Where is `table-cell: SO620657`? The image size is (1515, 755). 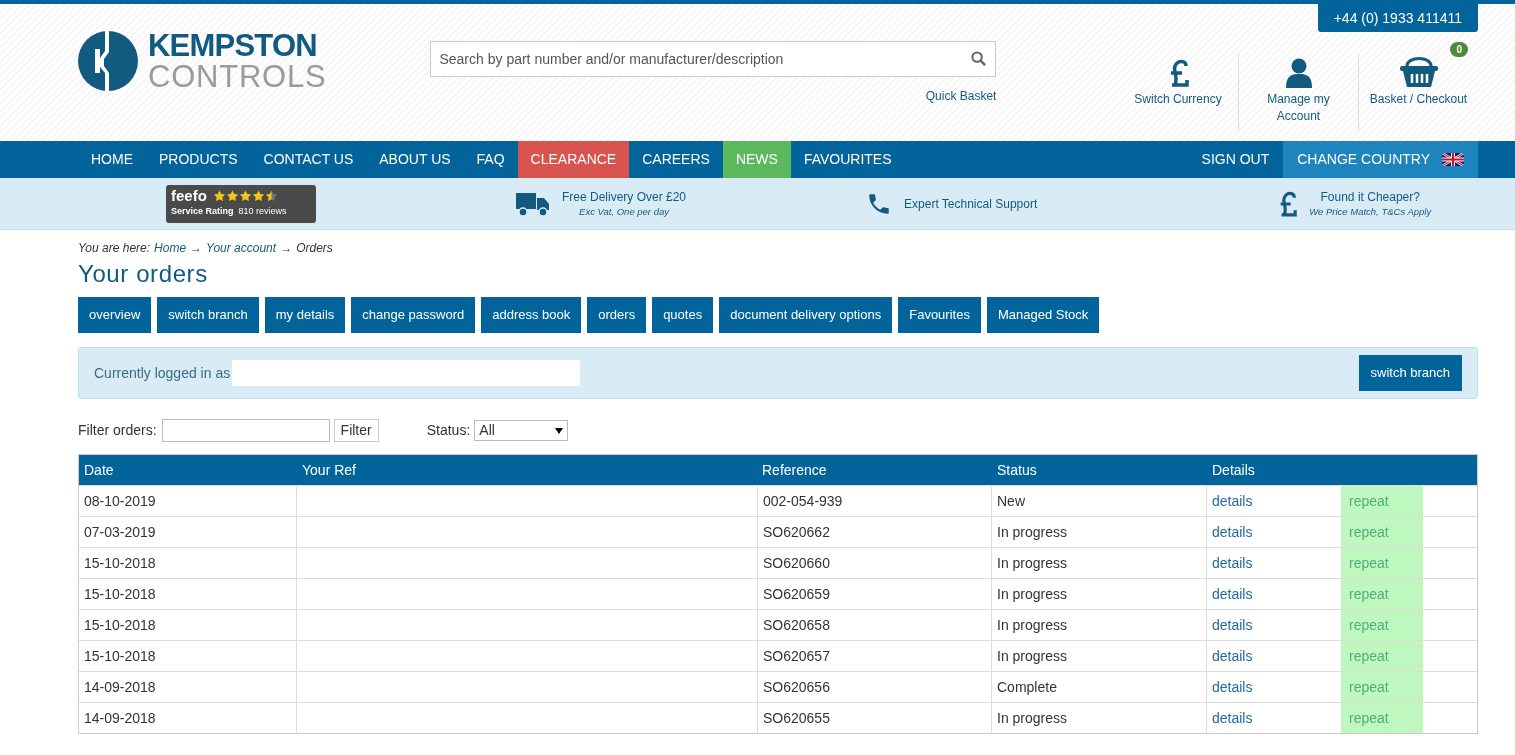 table-cell: SO620657 is located at coordinates (874, 656).